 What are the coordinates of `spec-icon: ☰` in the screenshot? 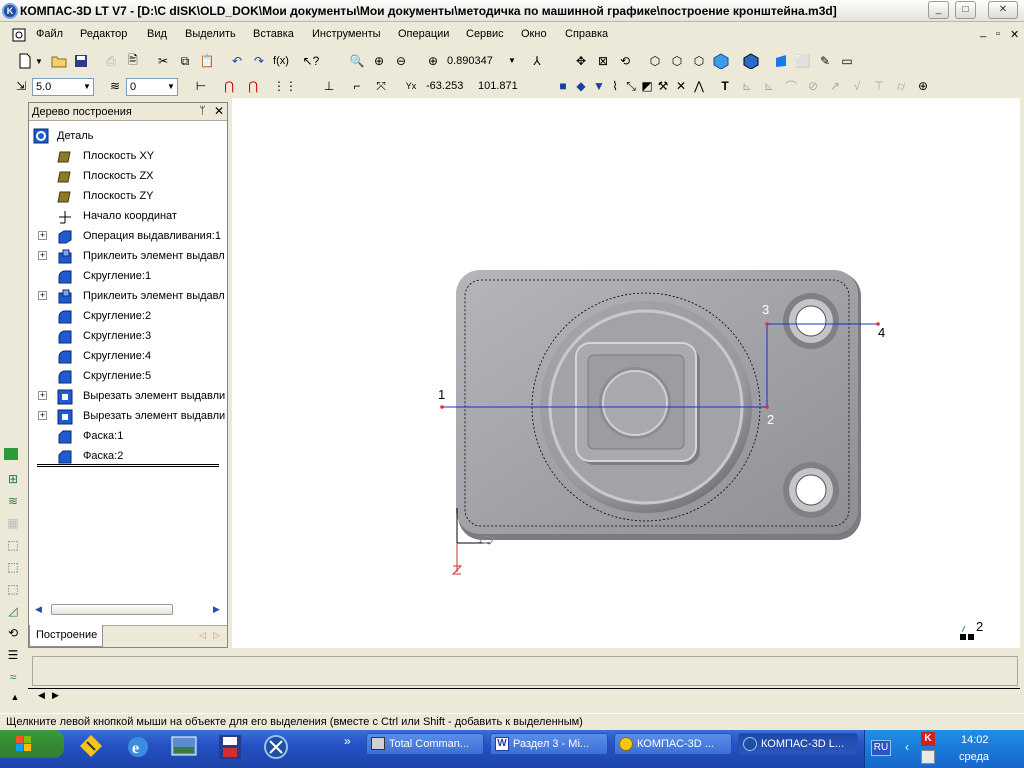 It's located at (13, 655).